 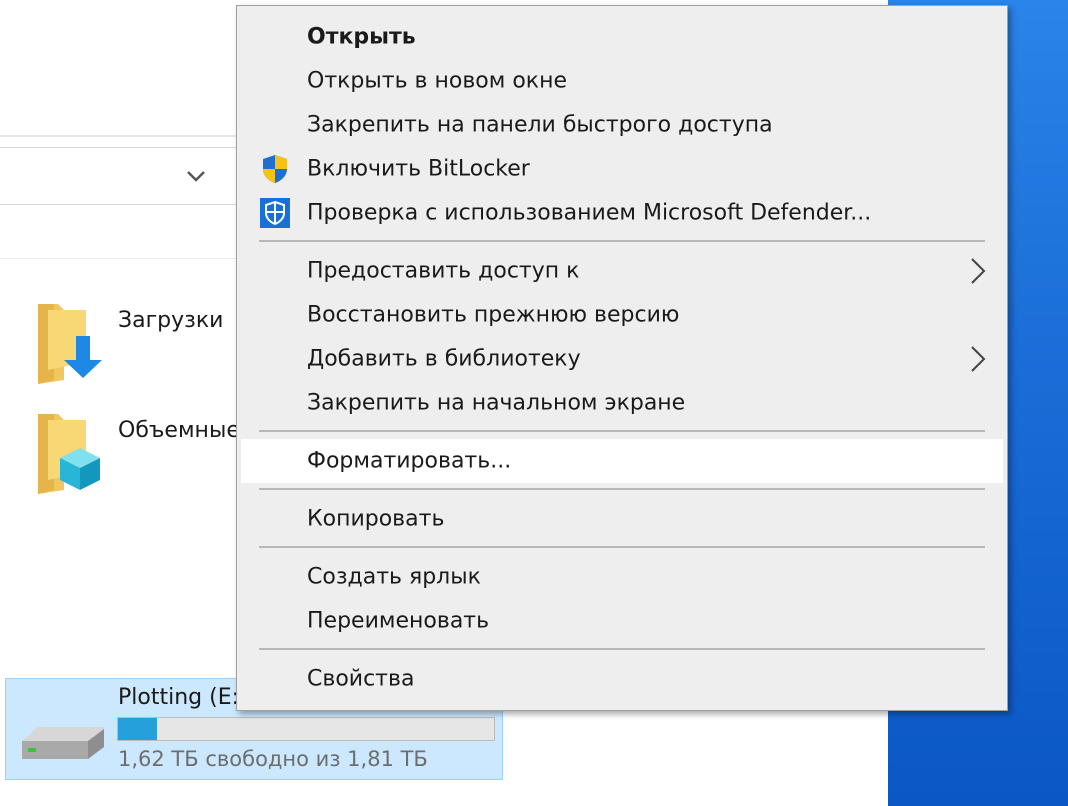 What do you see at coordinates (273, 759) in the screenshot?
I see `drive-free-space: 1,62 ТБ свободно из 1,81 ТБ` at bounding box center [273, 759].